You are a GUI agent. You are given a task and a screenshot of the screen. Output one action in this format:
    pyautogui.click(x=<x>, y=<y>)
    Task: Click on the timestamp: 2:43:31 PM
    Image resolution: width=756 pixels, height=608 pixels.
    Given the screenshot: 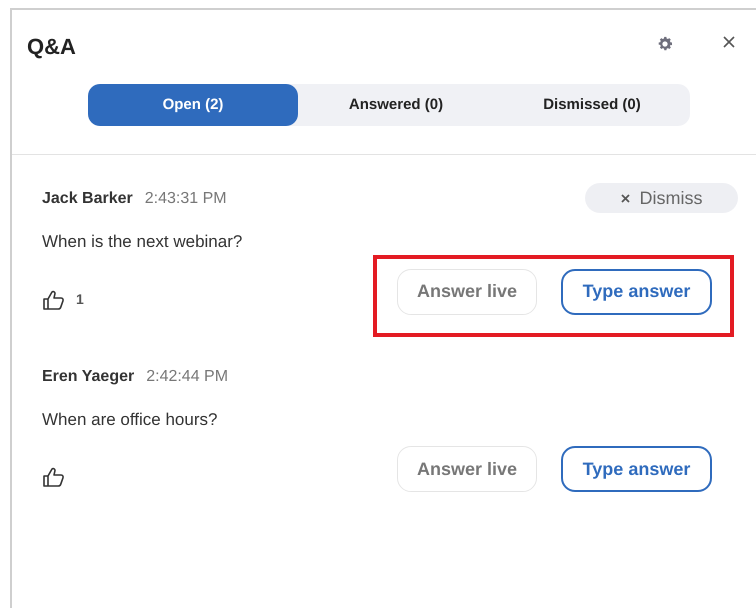 What is the action you would take?
    pyautogui.click(x=185, y=199)
    